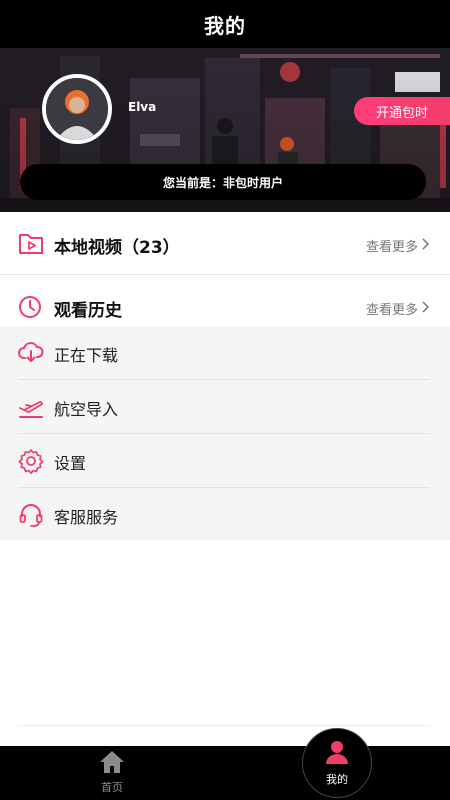  Describe the element at coordinates (31, 410) in the screenshot. I see `airplane-icon` at that location.